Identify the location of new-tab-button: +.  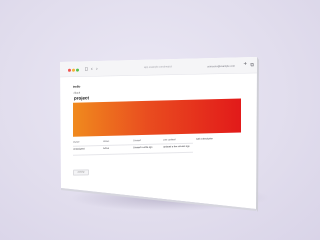
(245, 64).